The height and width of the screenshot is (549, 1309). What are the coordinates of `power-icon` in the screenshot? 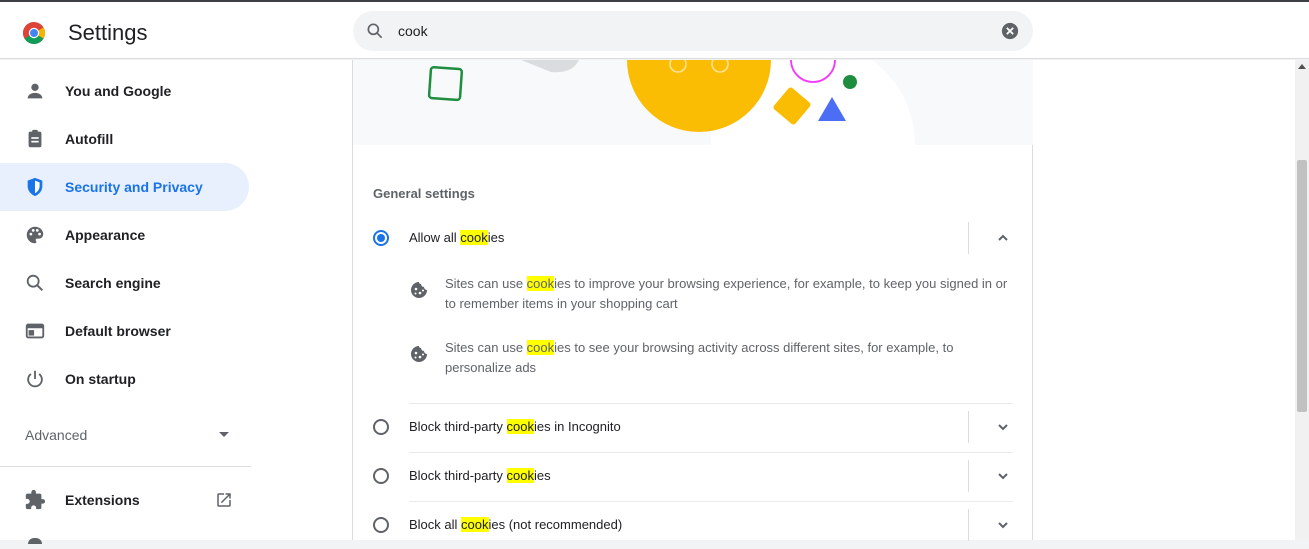 It's located at (35, 379).